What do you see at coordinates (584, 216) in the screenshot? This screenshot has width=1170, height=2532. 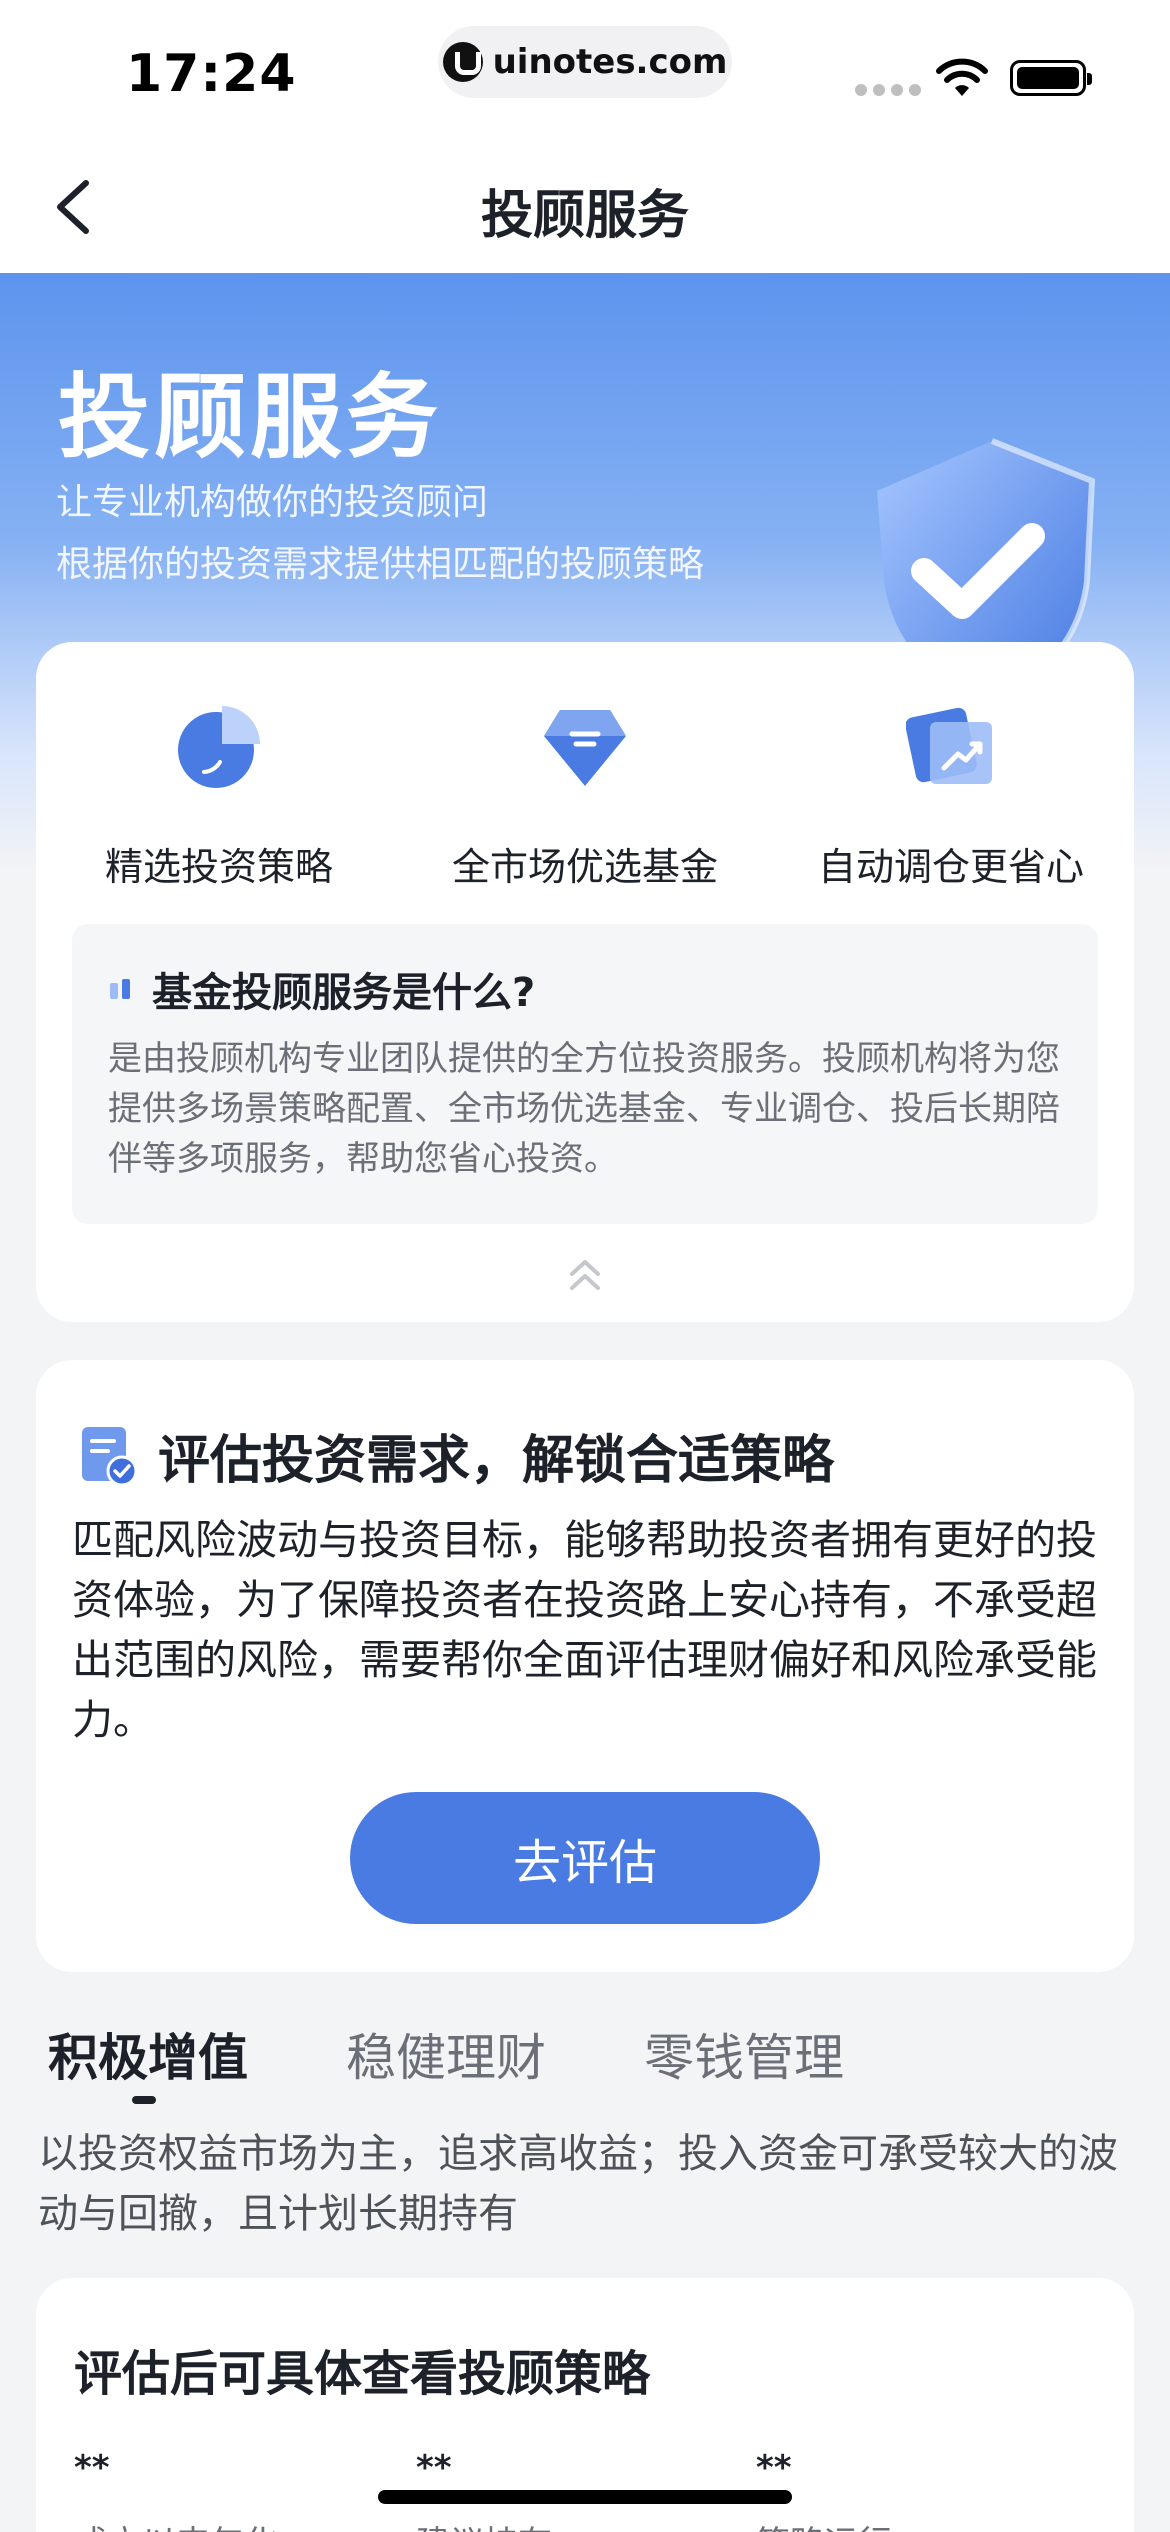 I see `page-title: 投顾服务` at bounding box center [584, 216].